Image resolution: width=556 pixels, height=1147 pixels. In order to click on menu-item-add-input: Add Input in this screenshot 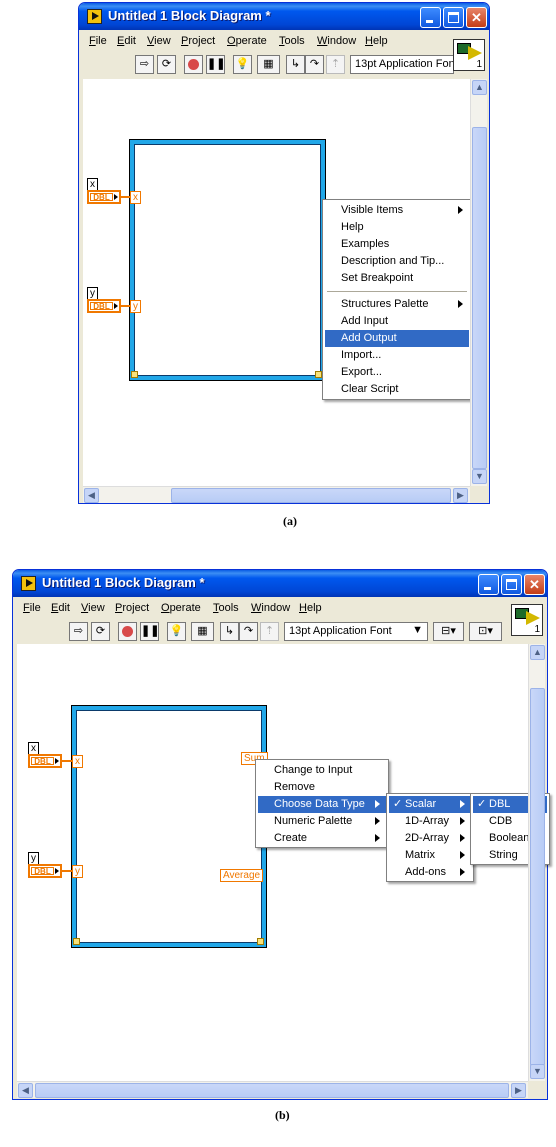, I will do `click(397, 321)`.